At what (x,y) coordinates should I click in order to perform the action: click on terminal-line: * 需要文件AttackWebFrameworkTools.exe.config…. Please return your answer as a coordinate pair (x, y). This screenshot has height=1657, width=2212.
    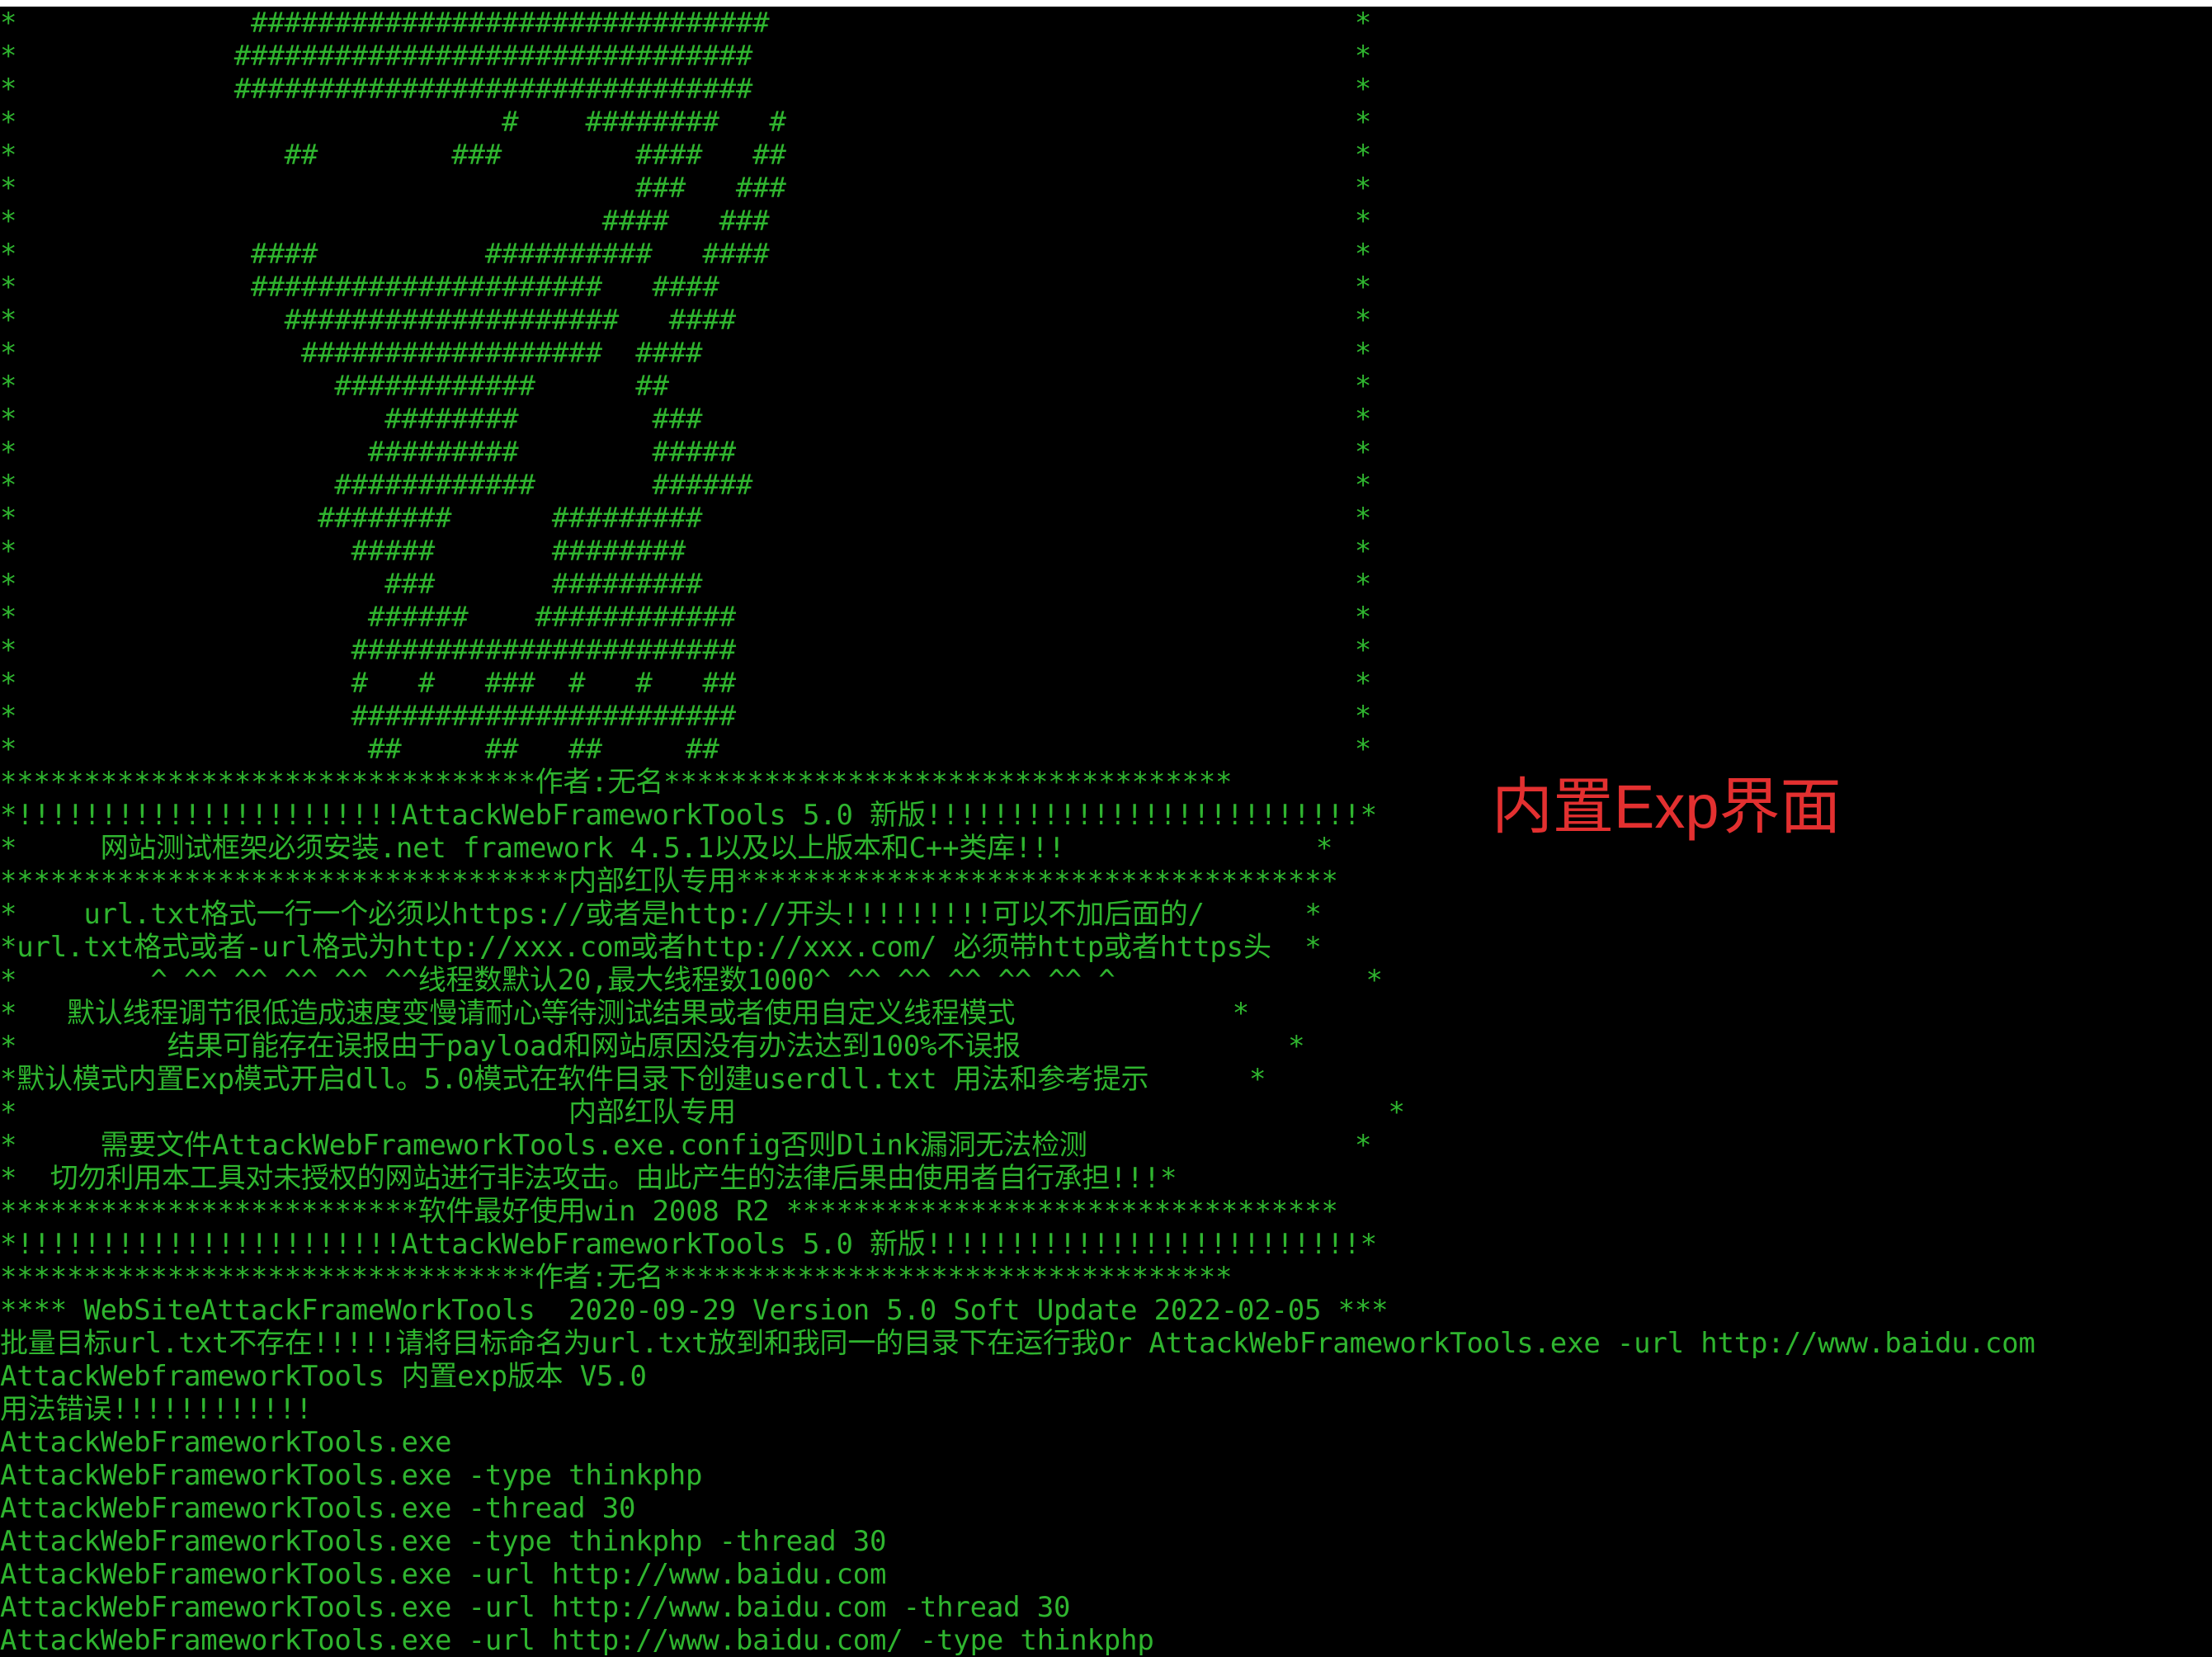
    Looking at the image, I should click on (686, 1145).